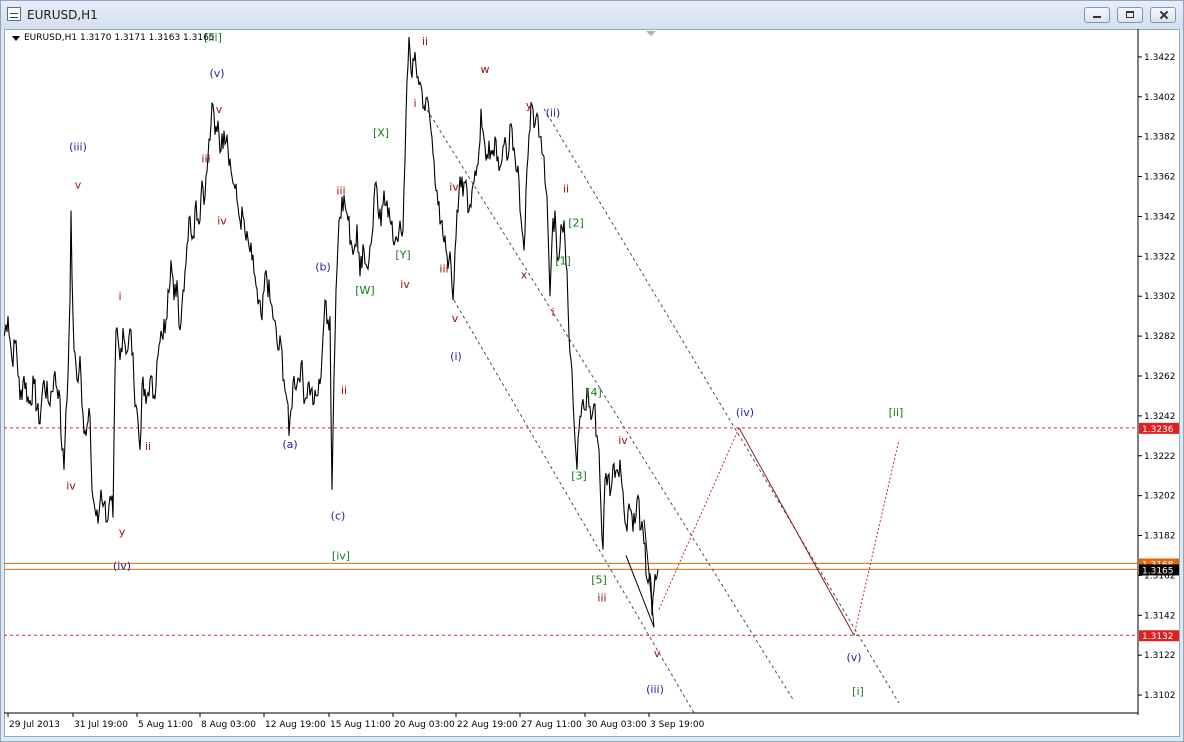  What do you see at coordinates (425, 41) in the screenshot?
I see `wave-label-22: ii` at bounding box center [425, 41].